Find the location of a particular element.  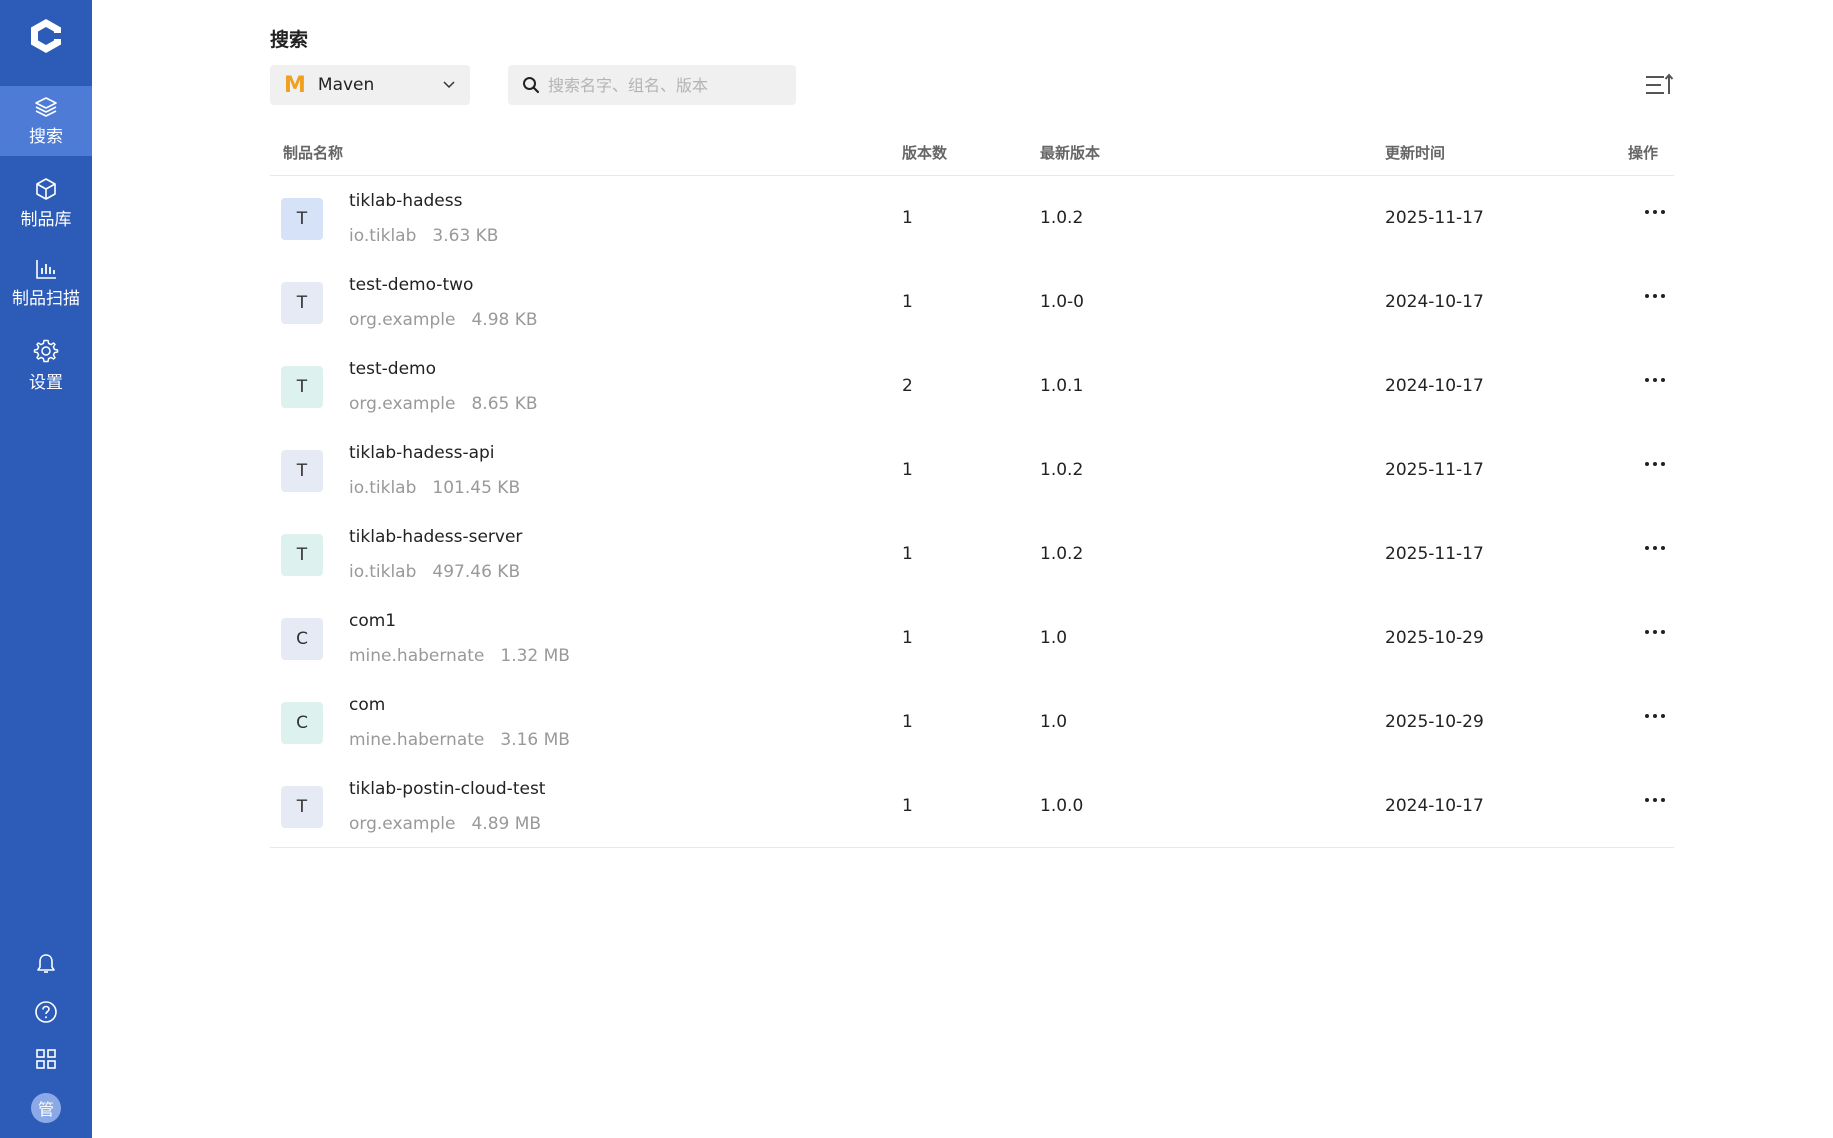

version-count: 2 is located at coordinates (907, 386).